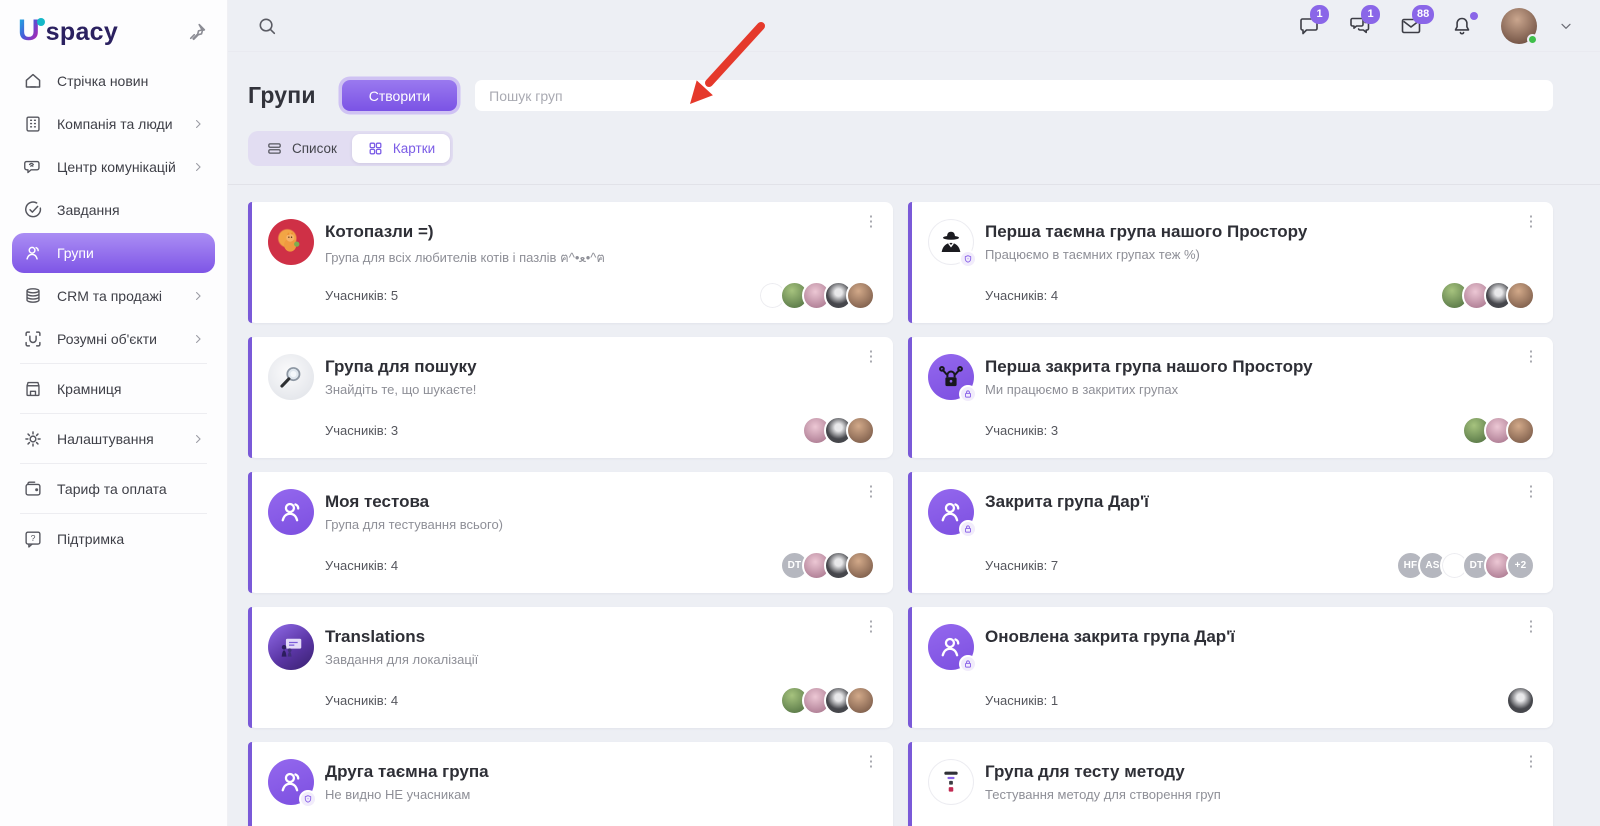 The image size is (1600, 826). What do you see at coordinates (301, 148) in the screenshot?
I see `tab-list-view: Список` at bounding box center [301, 148].